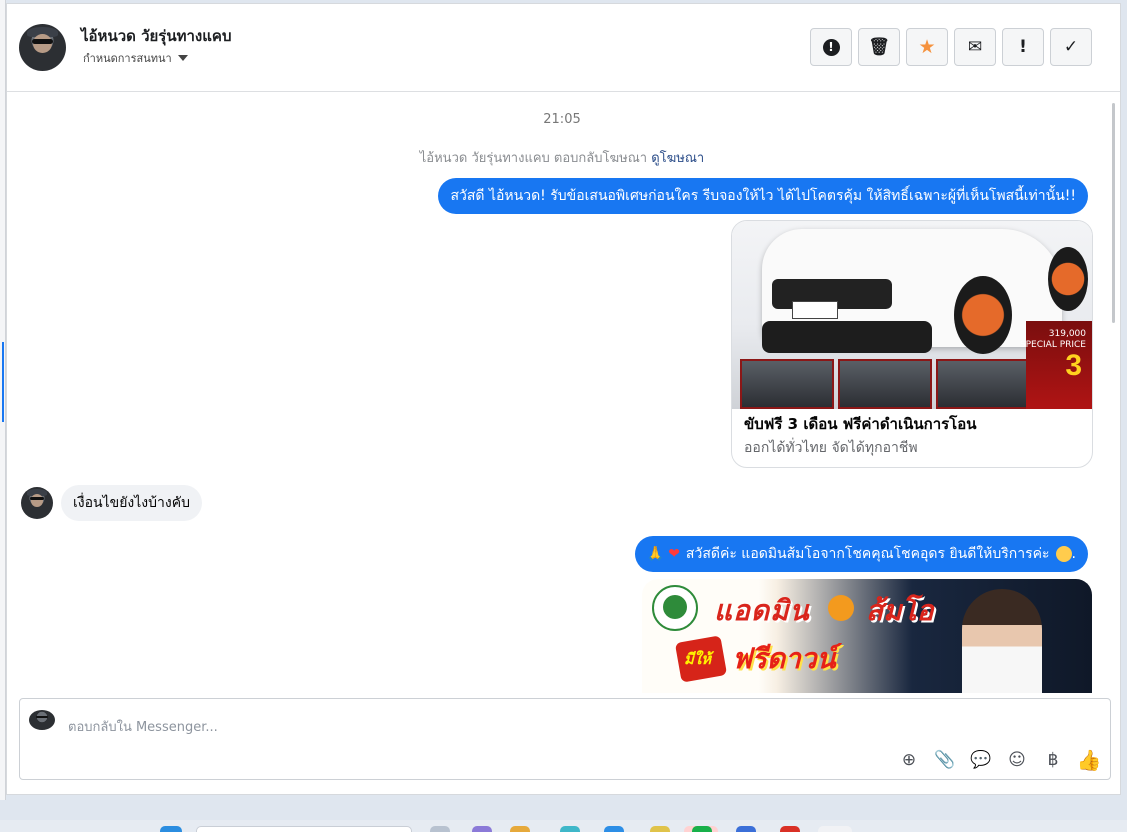 Image resolution: width=1127 pixels, height=832 pixels. I want to click on promo-title-name: ส้มโอ, so click(900, 610).